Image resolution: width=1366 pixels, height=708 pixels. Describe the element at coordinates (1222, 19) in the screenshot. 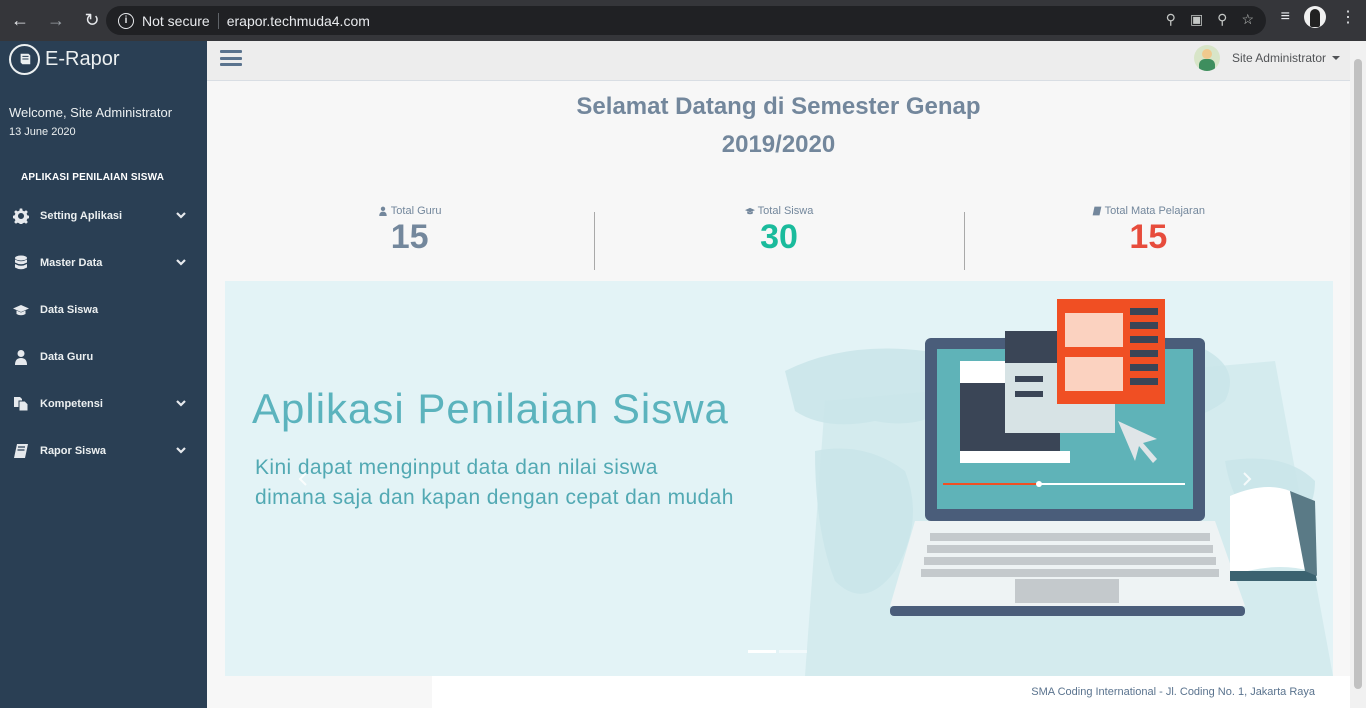

I see `zoom-icon: ⚲` at that location.